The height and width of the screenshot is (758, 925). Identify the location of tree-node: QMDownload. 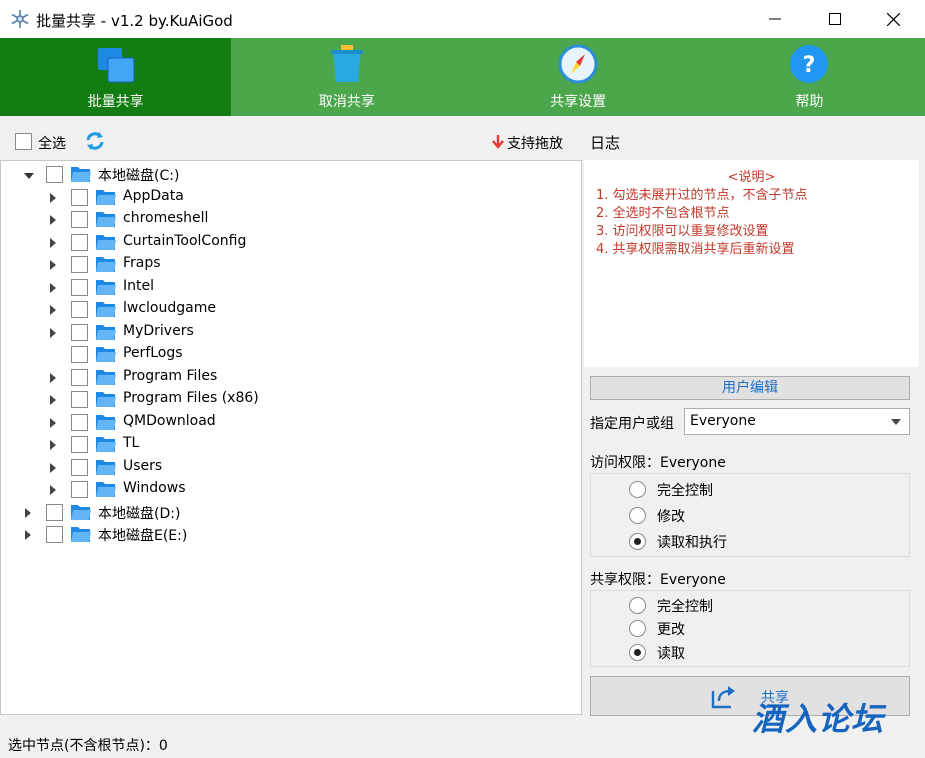
(291, 423).